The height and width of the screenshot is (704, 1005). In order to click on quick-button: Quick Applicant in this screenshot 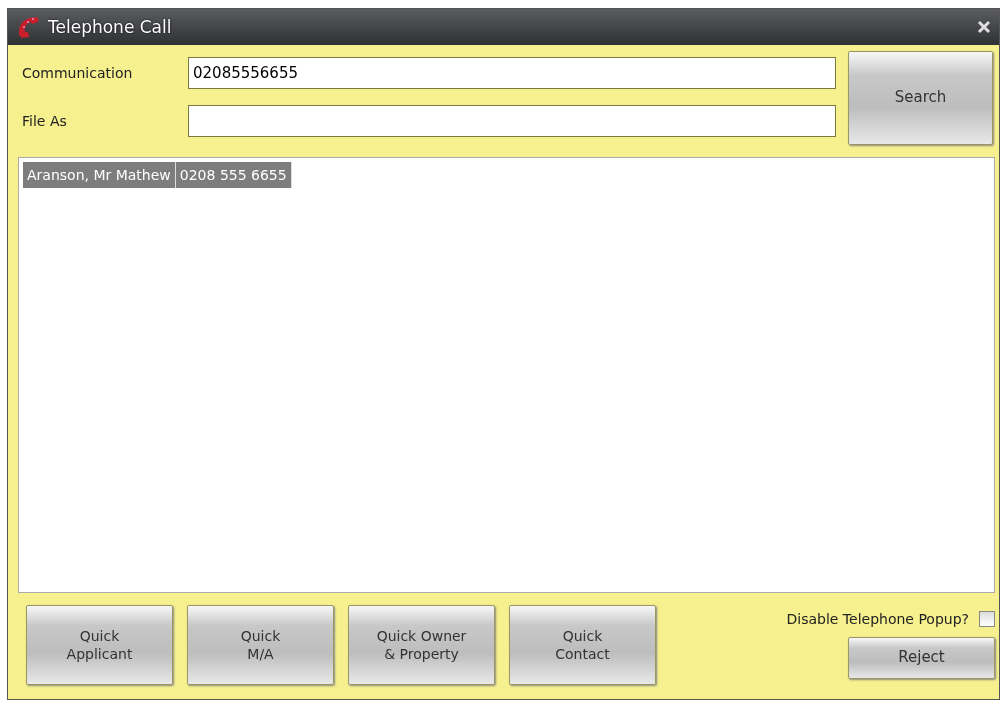, I will do `click(99, 645)`.